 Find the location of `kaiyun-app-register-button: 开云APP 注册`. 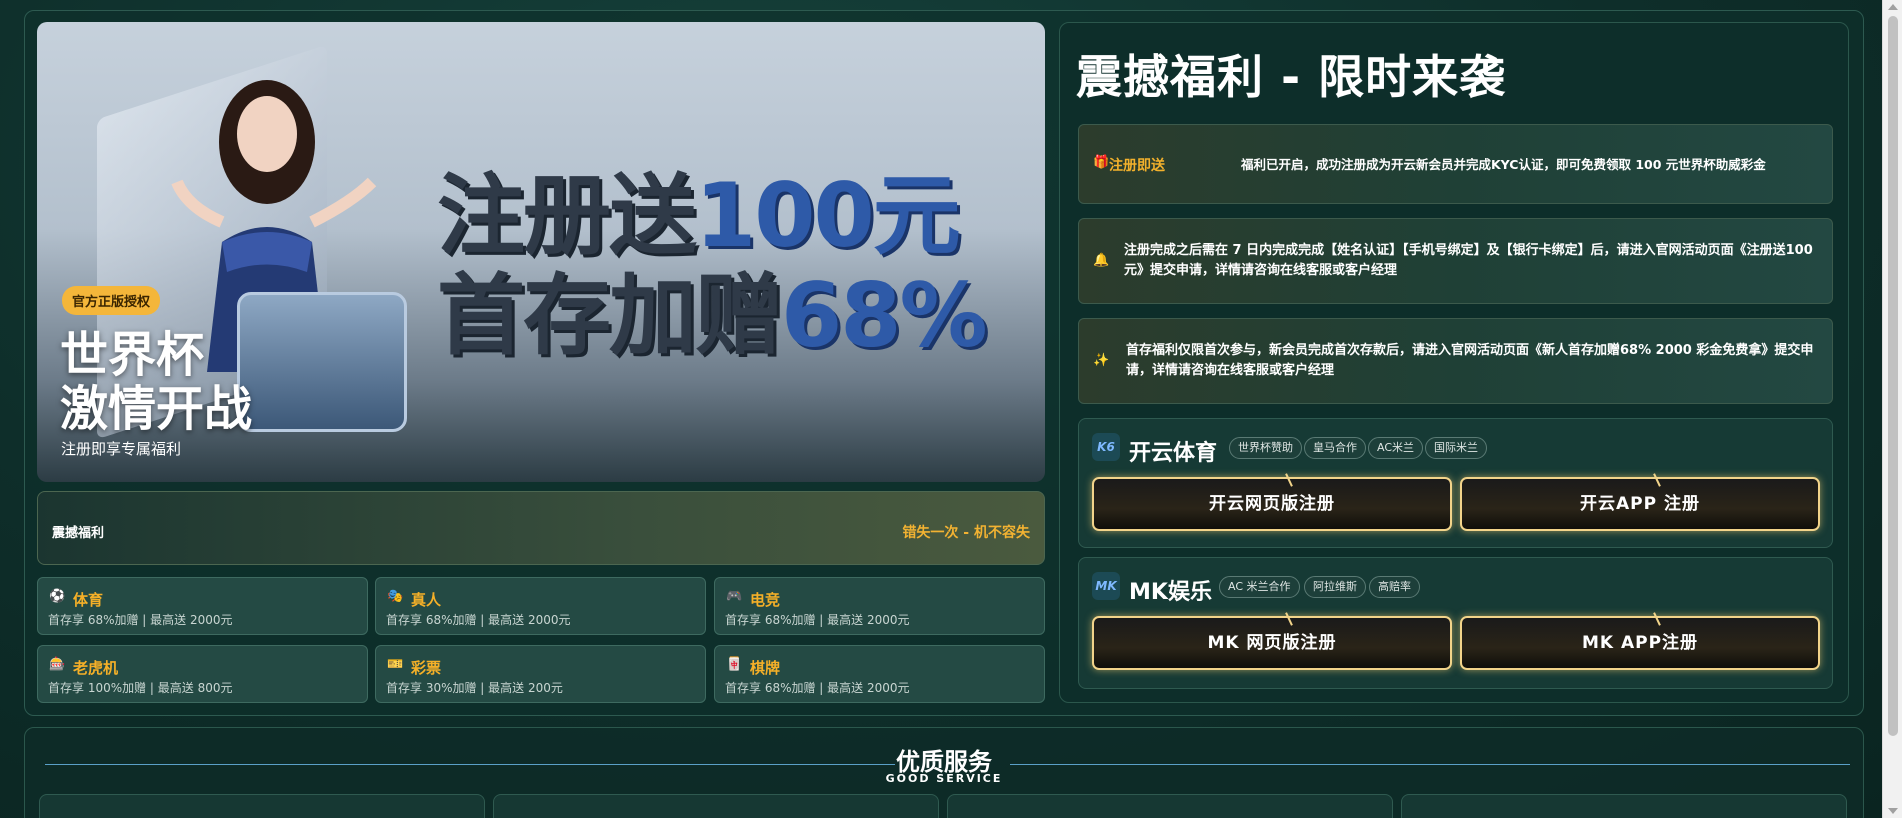

kaiyun-app-register-button: 开云APP 注册 is located at coordinates (1640, 502).